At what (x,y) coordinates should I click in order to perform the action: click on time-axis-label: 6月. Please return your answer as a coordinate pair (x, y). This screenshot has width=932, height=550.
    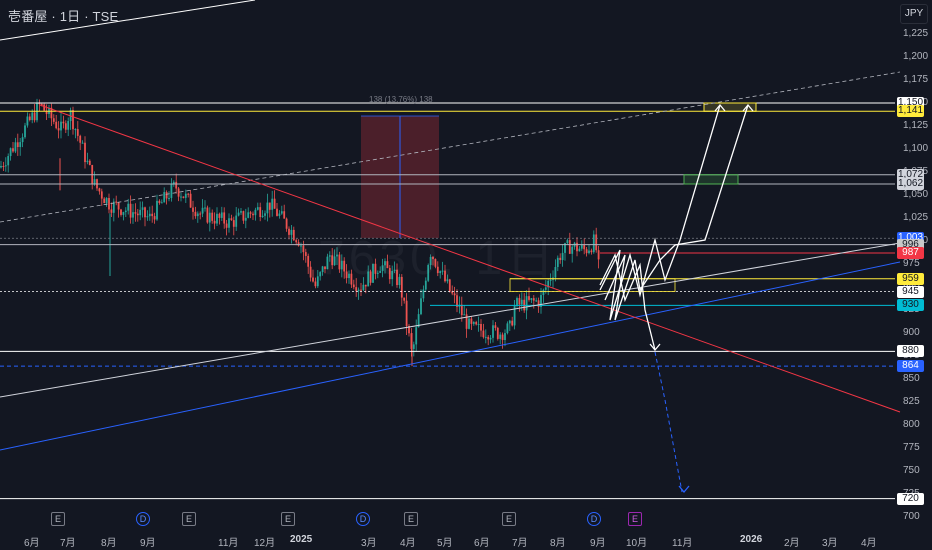
    Looking at the image, I should click on (482, 543).